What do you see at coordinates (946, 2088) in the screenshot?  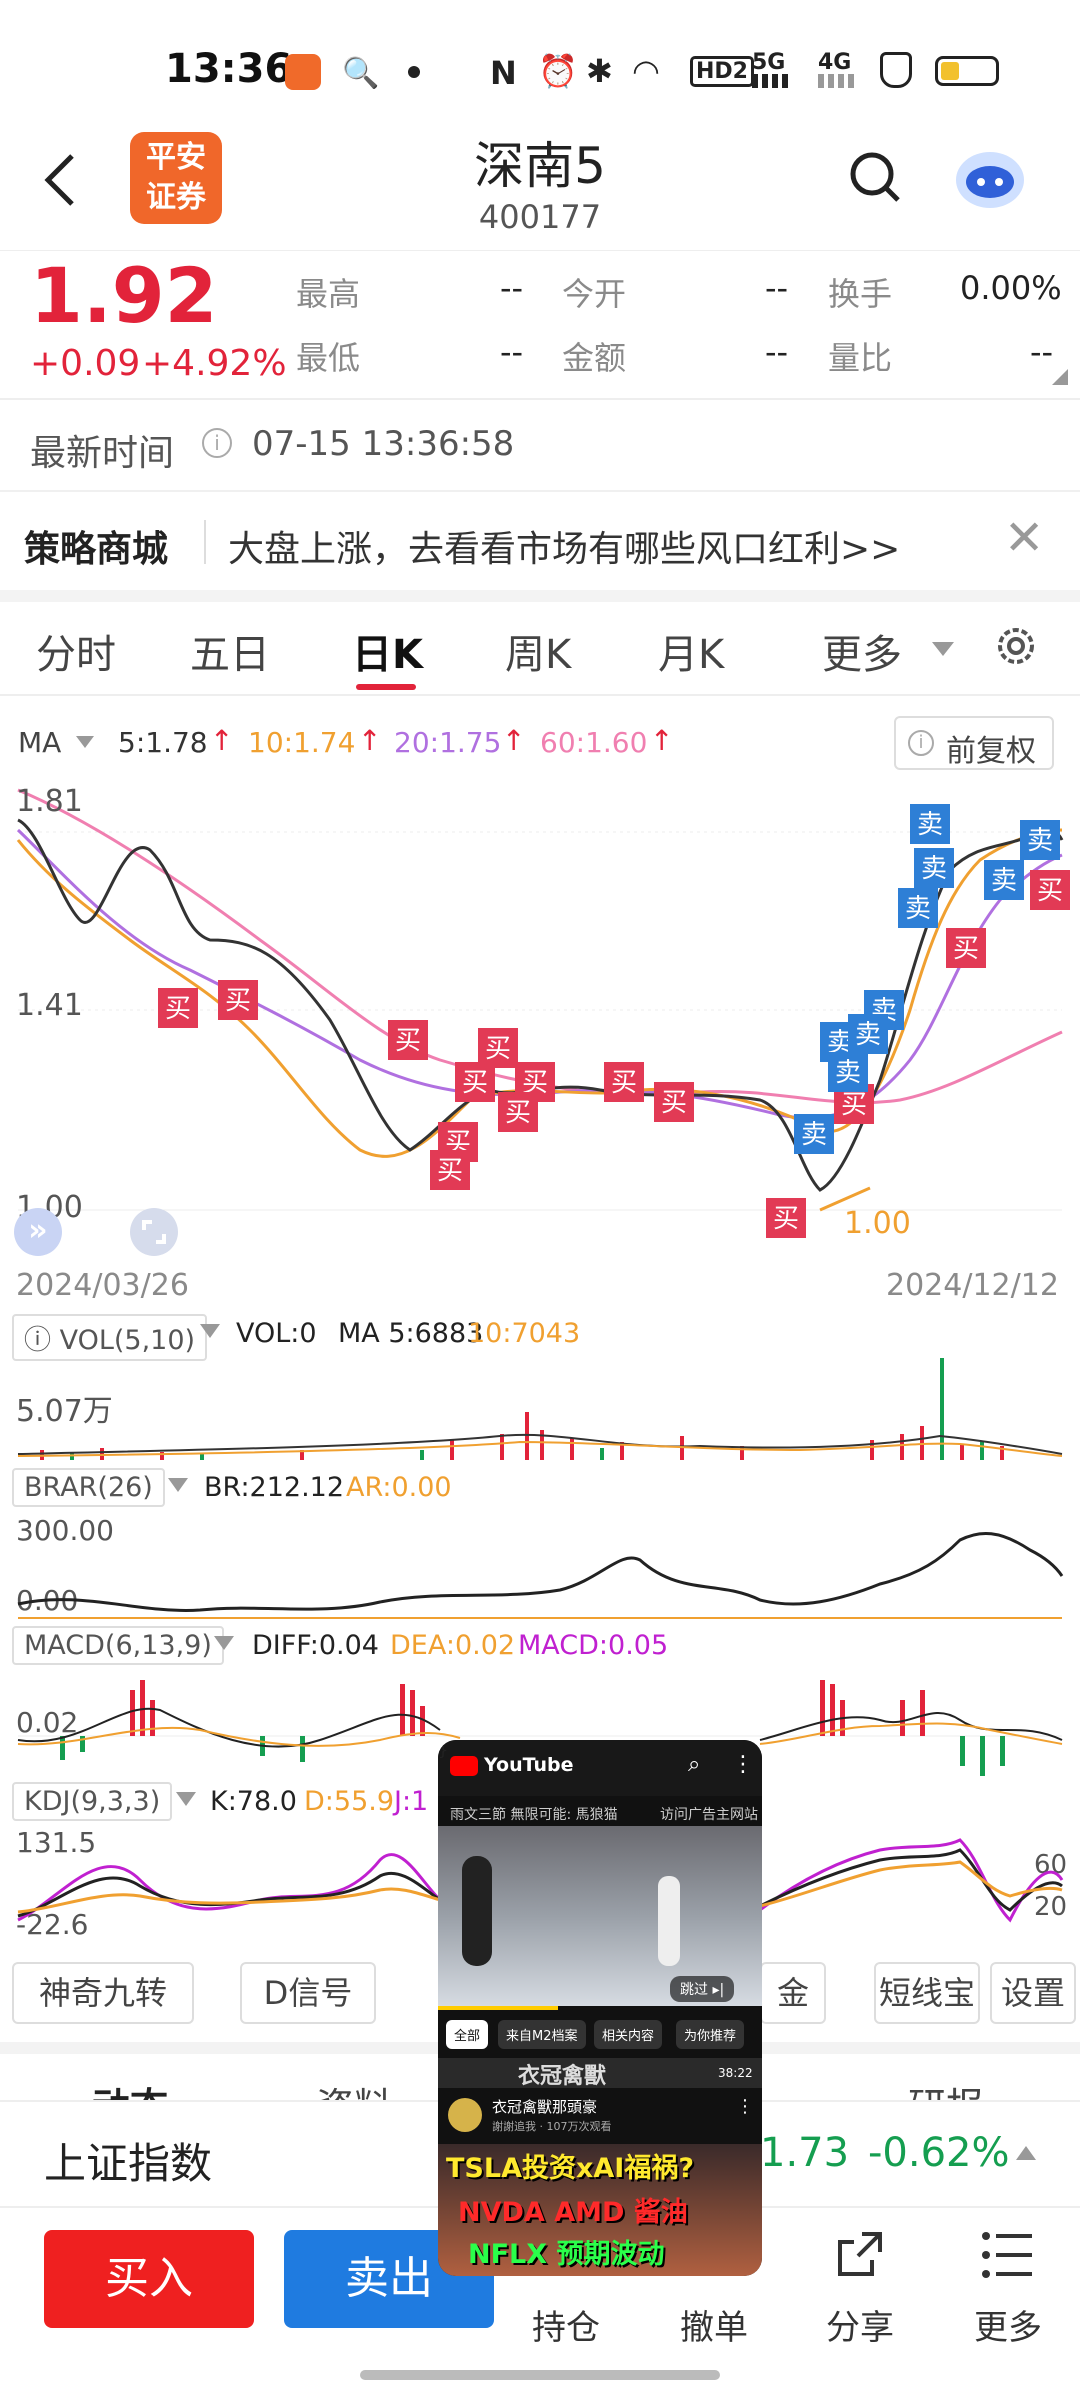 I see `tab-reports: 研报` at bounding box center [946, 2088].